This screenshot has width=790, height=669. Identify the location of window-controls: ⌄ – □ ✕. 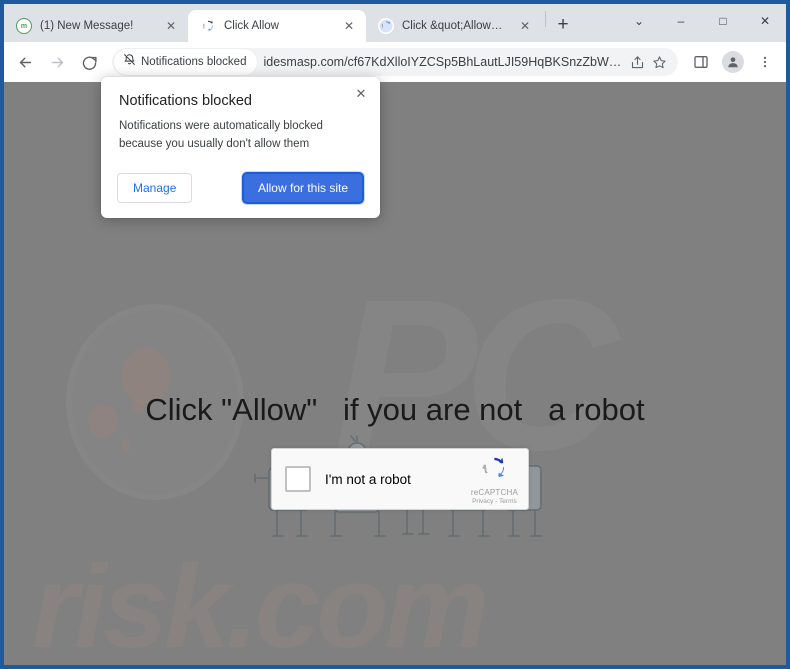
(702, 21).